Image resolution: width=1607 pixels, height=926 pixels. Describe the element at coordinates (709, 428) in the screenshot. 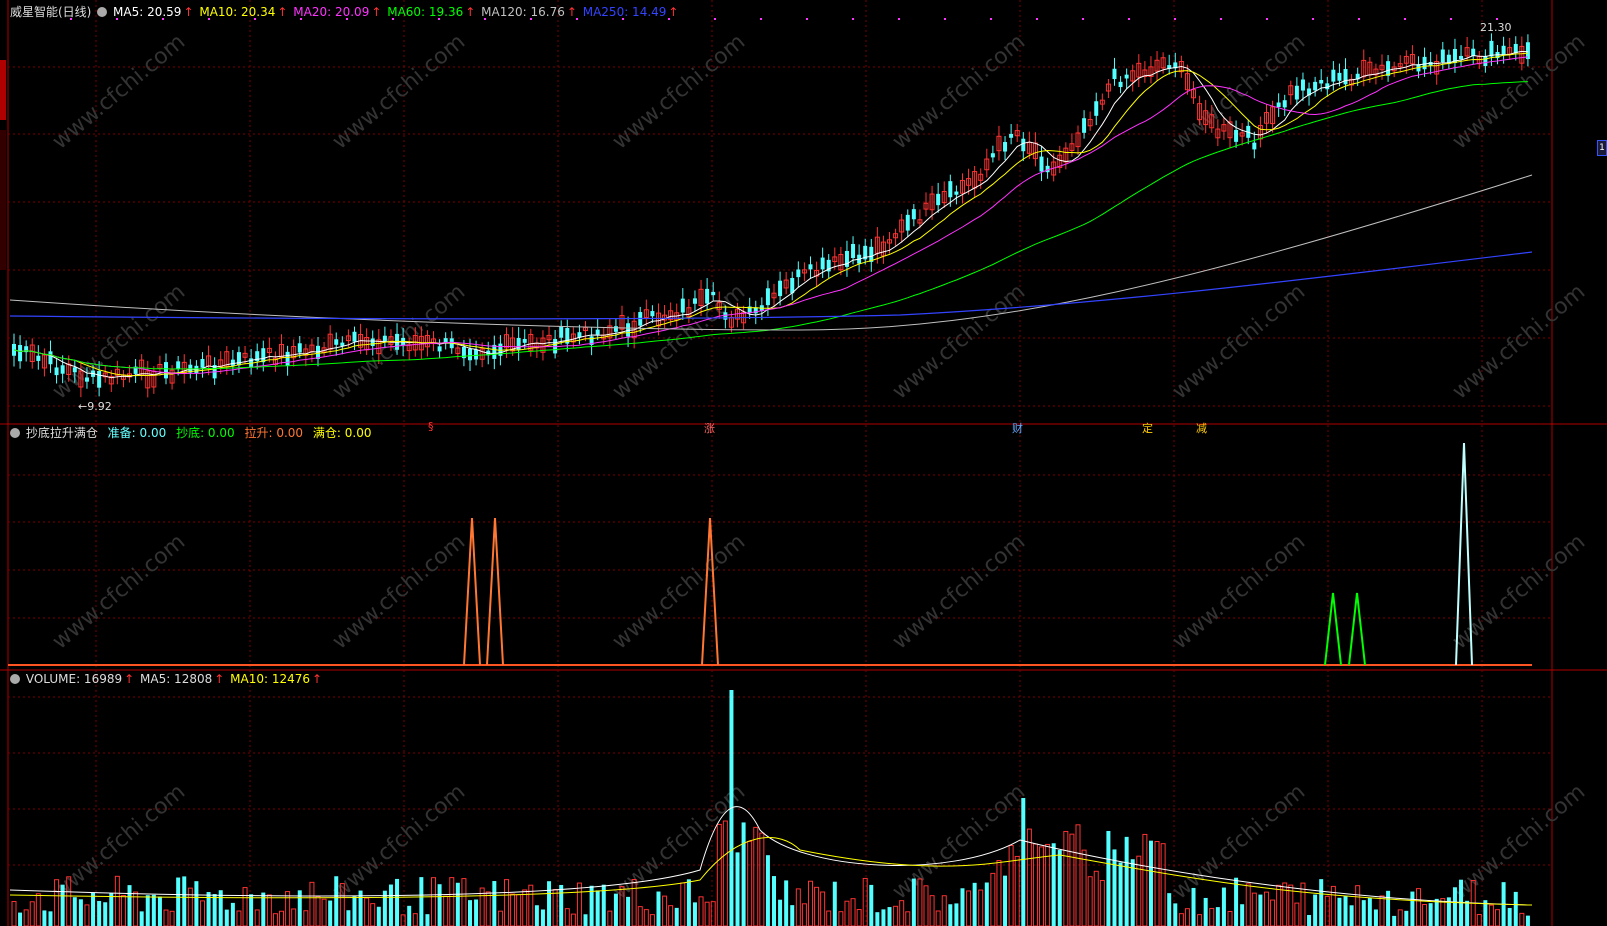

I see `event-marker: 涨` at that location.